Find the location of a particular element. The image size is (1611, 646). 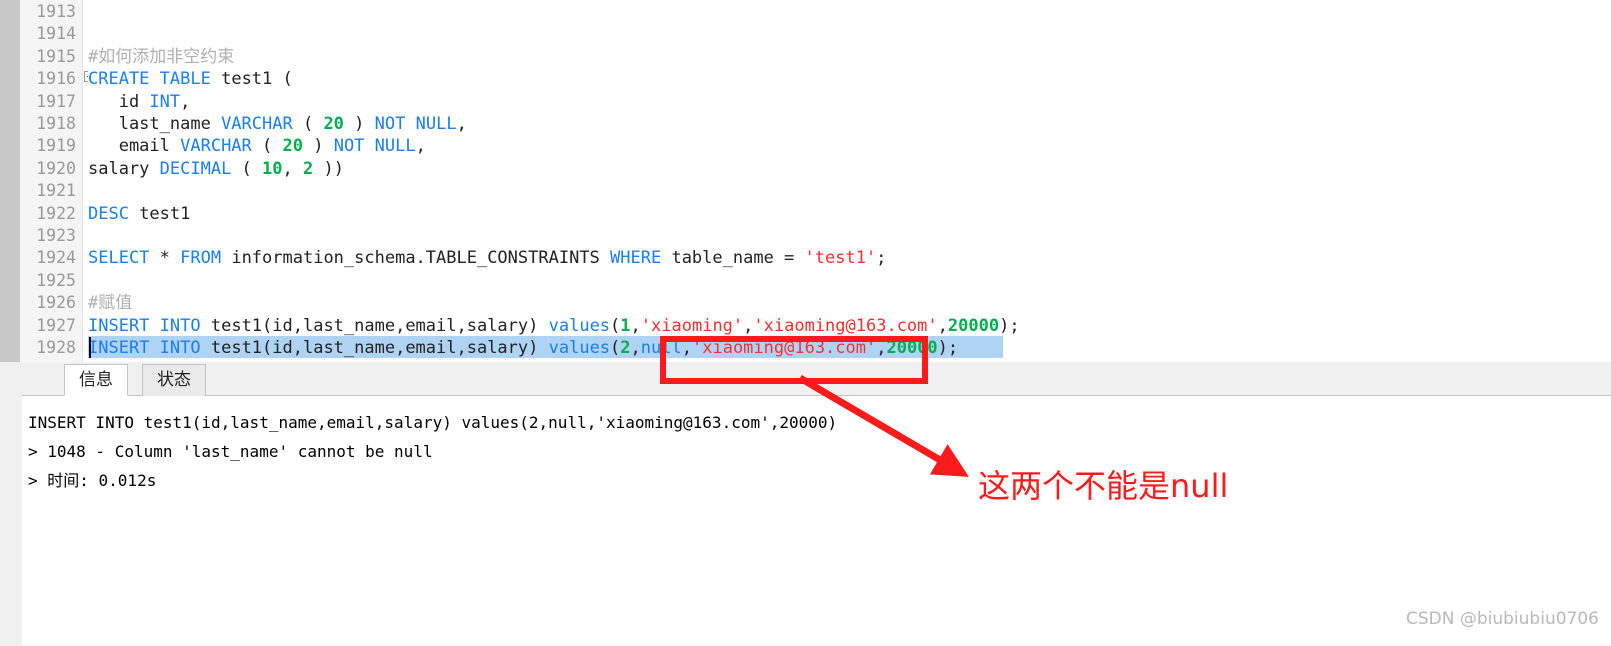

line-number: 1914 is located at coordinates (56, 34).